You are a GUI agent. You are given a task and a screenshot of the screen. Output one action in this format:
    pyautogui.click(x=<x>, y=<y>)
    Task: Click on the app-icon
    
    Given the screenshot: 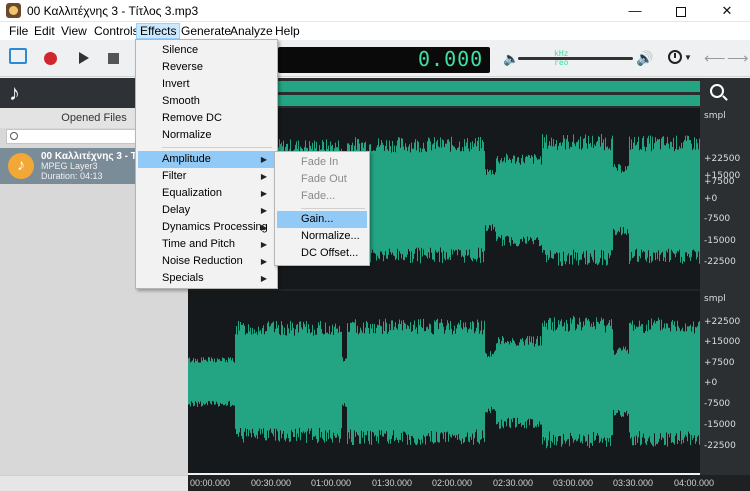 What is the action you would take?
    pyautogui.click(x=13, y=10)
    